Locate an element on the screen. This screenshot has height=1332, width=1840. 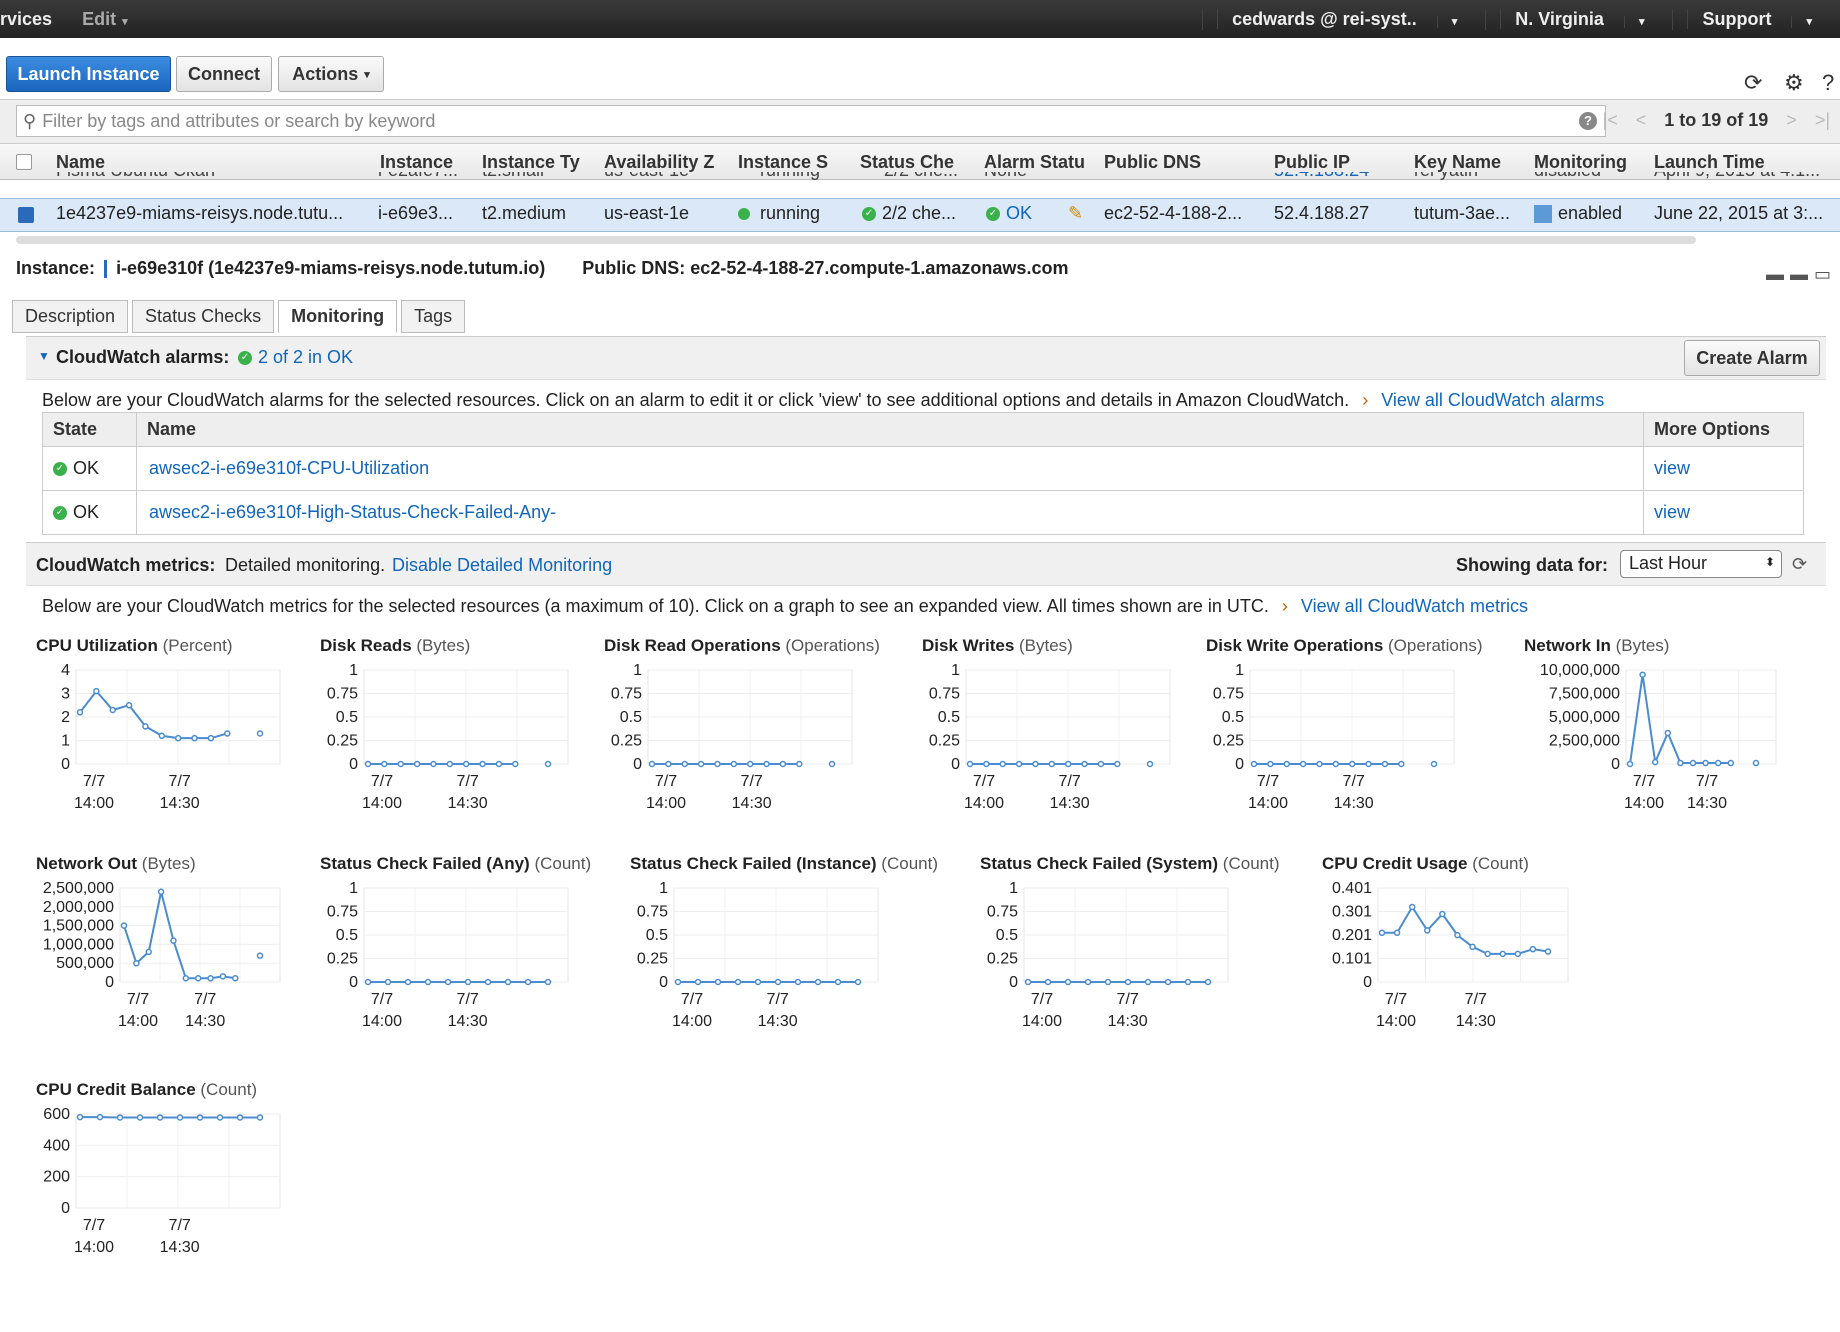
tab-monitoring: Monitoring is located at coordinates (338, 316).